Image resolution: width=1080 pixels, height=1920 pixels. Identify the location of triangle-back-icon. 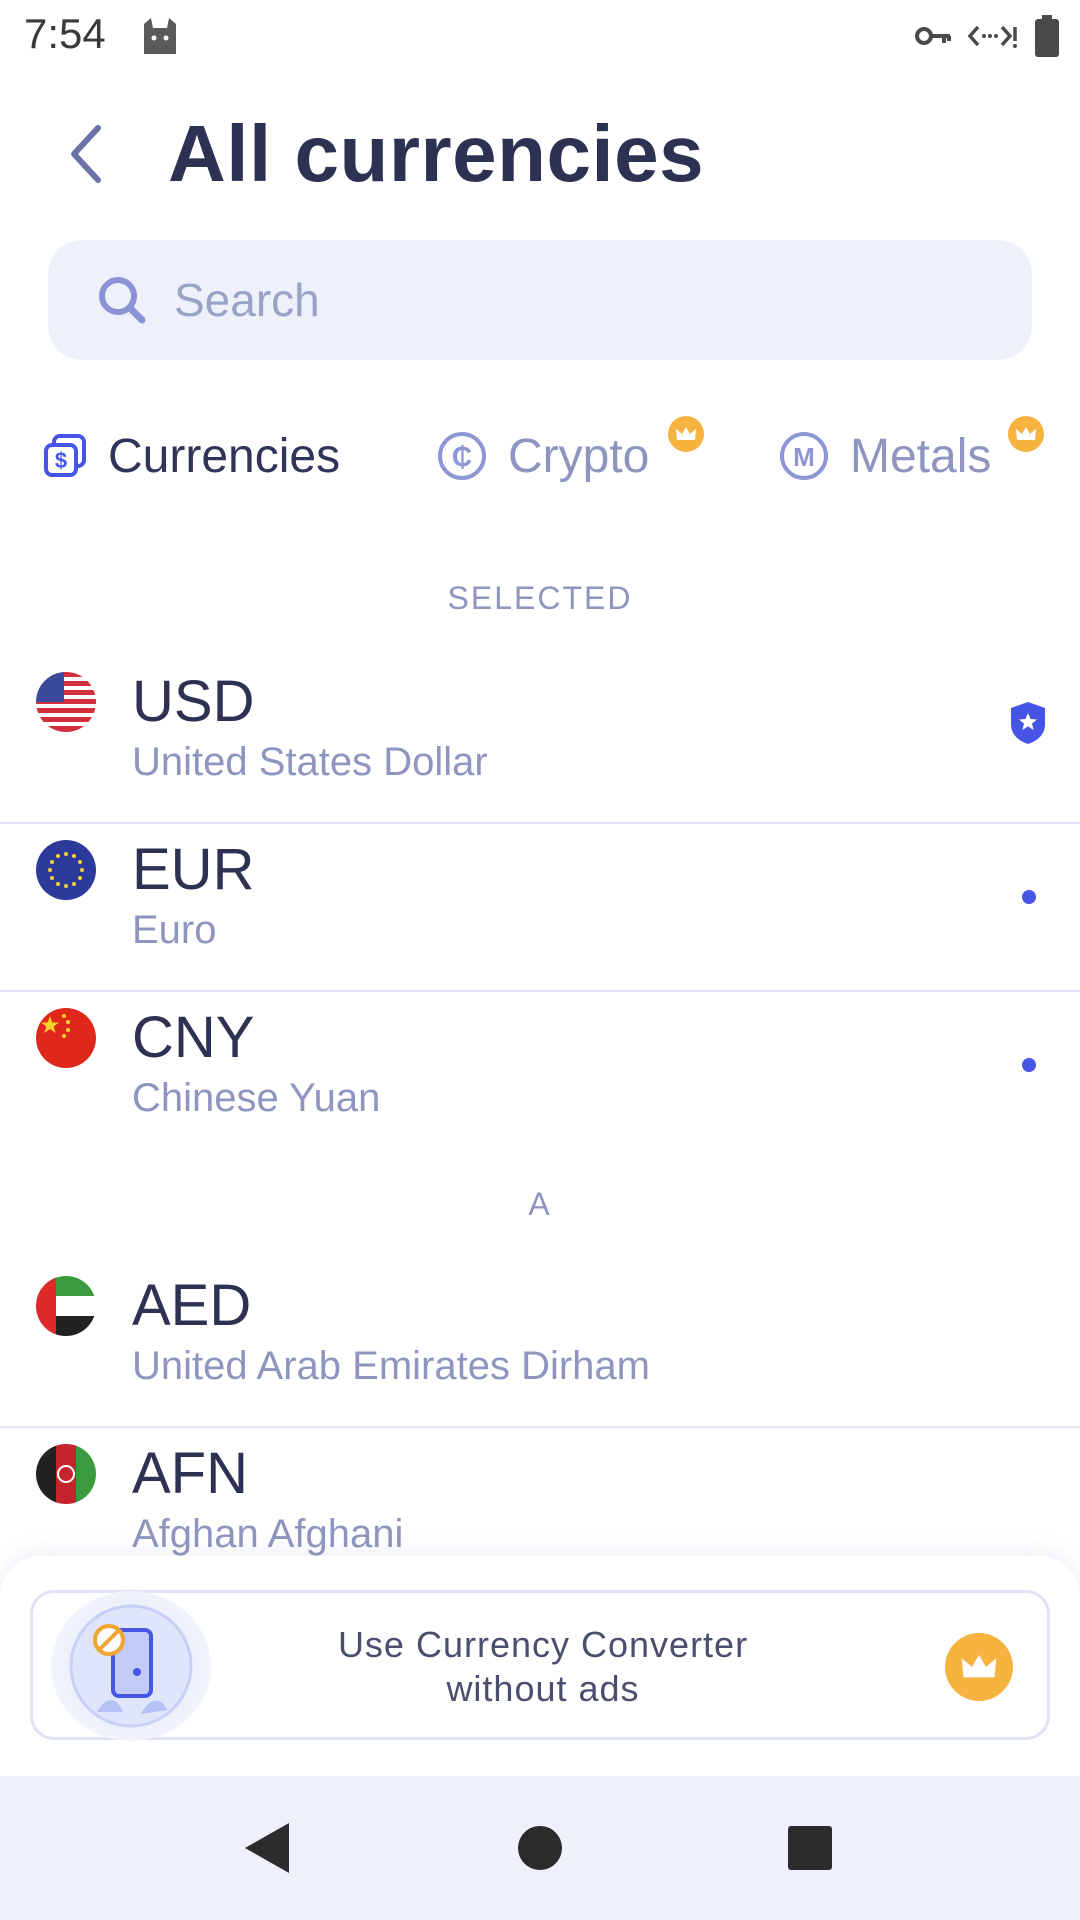
(267, 1848).